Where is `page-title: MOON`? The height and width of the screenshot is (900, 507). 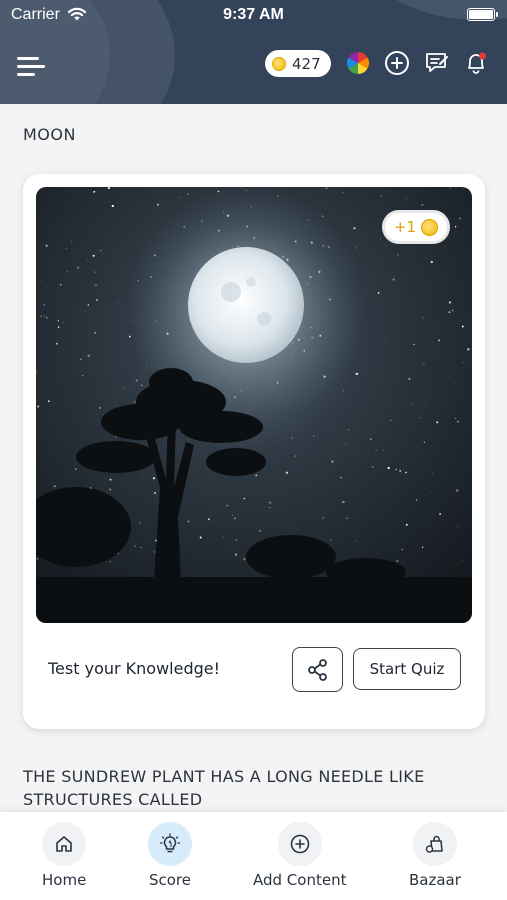 page-title: MOON is located at coordinates (49, 134).